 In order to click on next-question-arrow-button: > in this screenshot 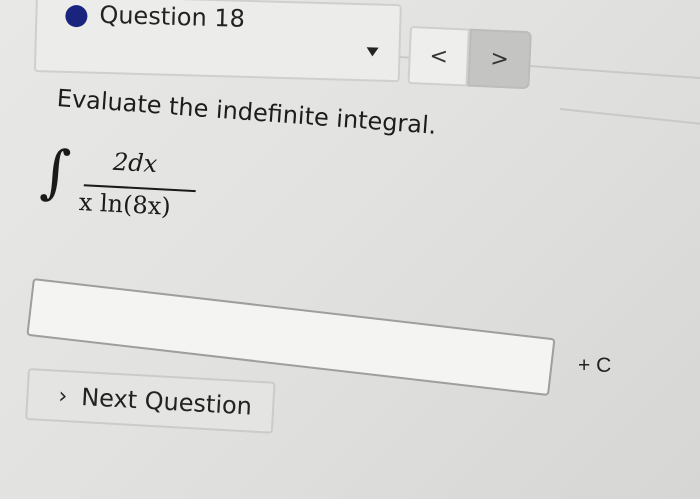, I will do `click(499, 59)`.